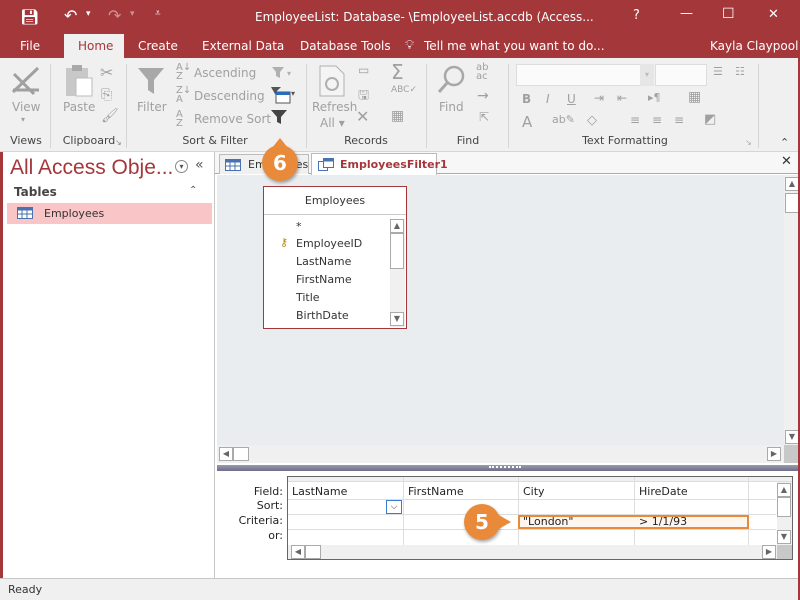  I want to click on toggle-filter-icon, so click(279, 117).